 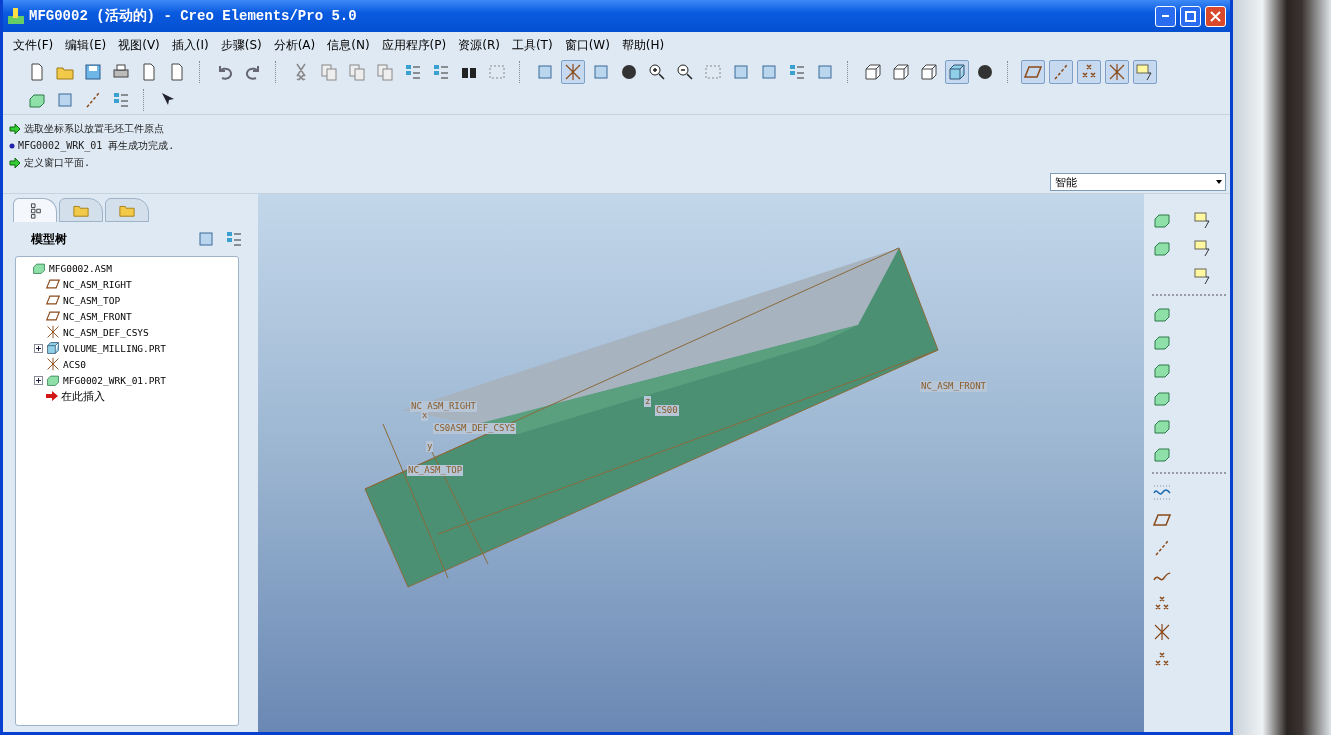 I want to click on menu-item: 编辑(E), so click(x=86, y=45).